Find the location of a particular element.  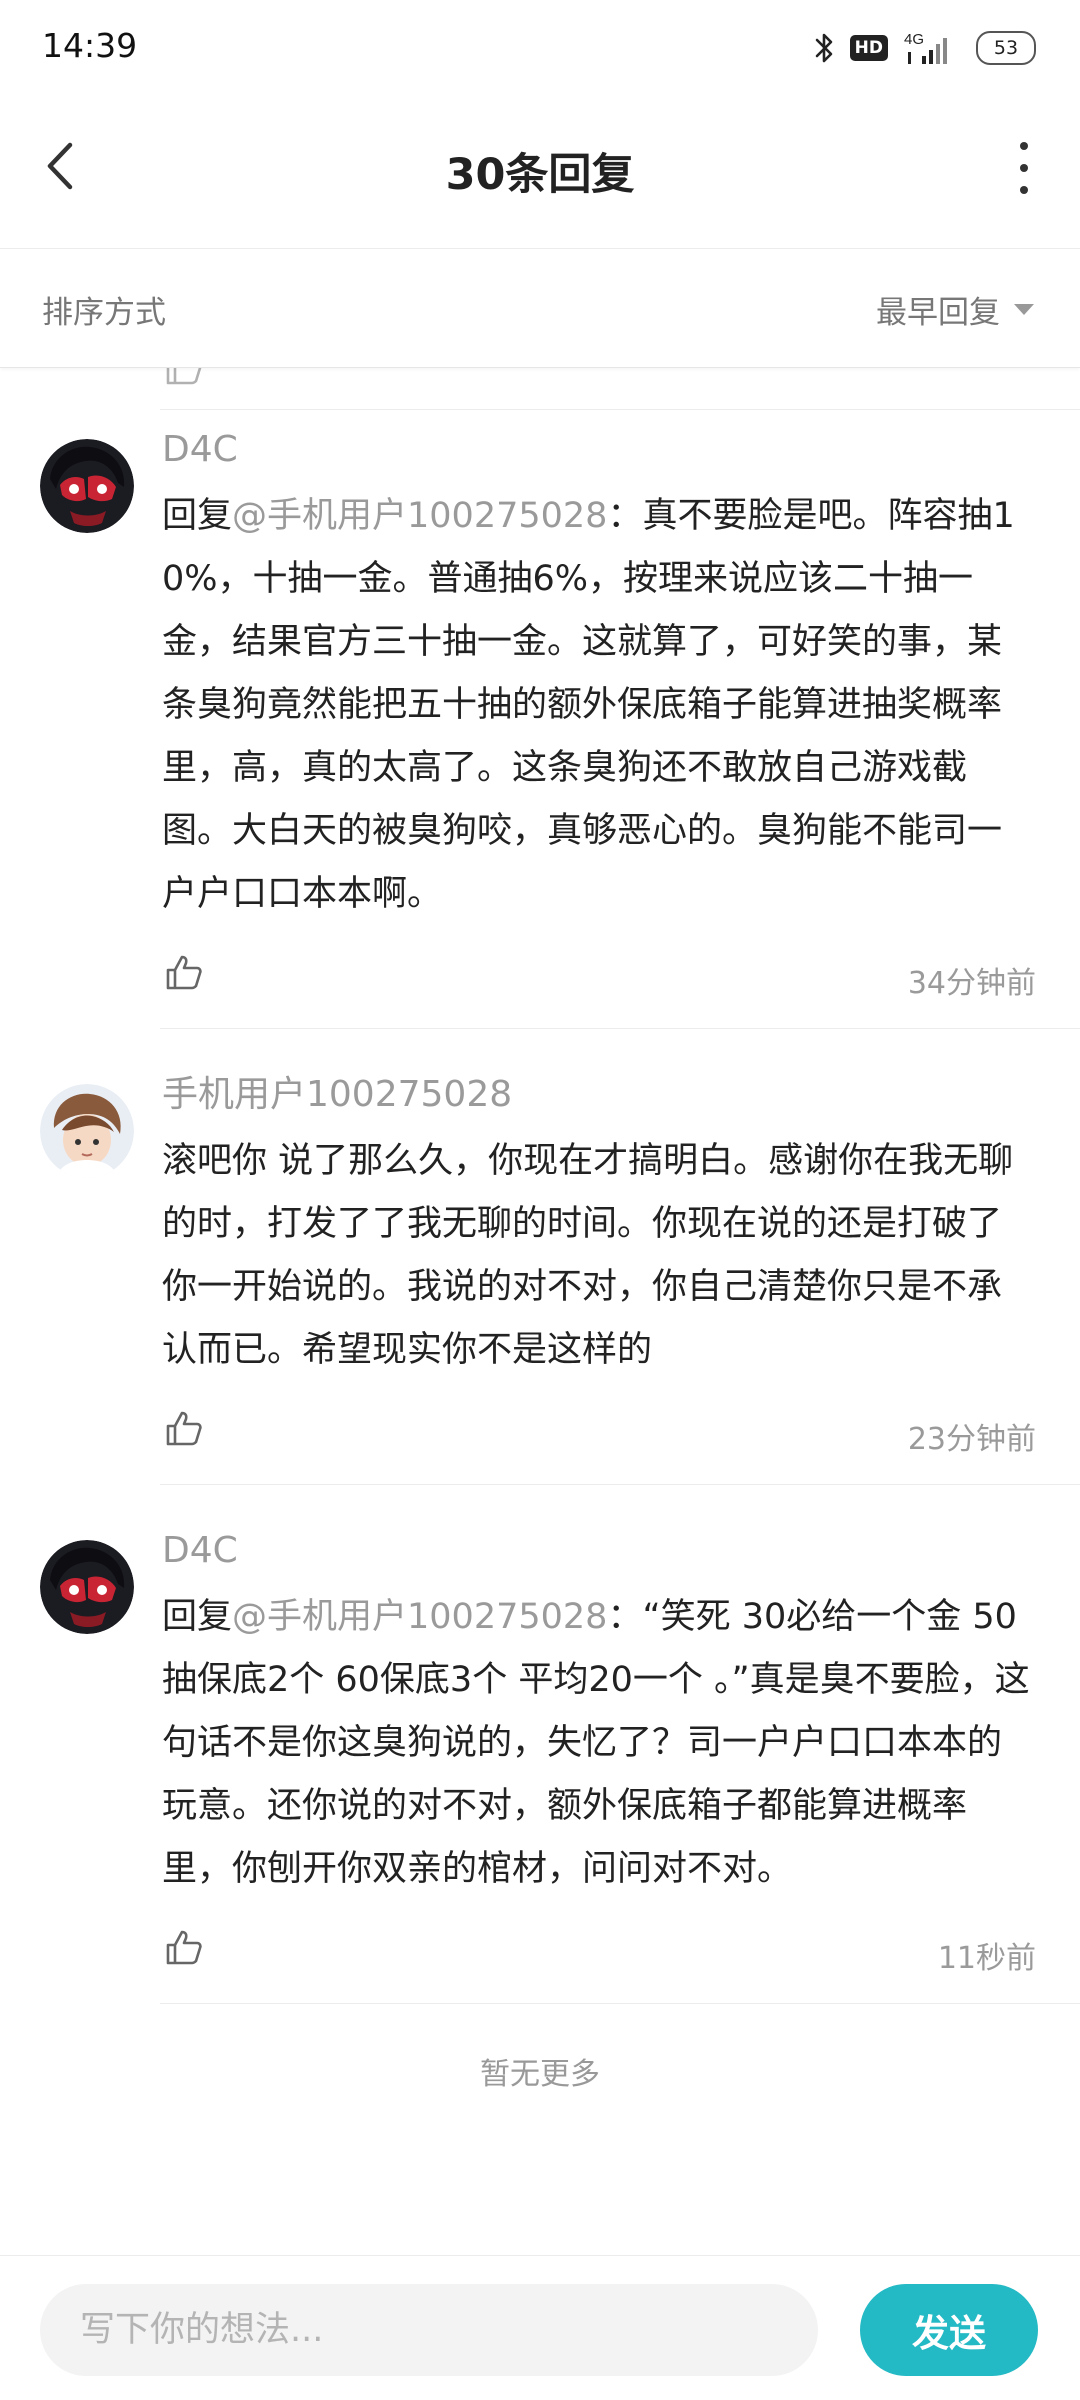

comment-meta: 34分钟前 is located at coordinates (599, 978).